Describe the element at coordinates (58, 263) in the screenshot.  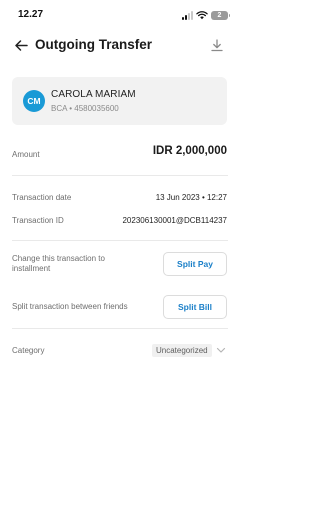
I see `installment-text: Change this transaction to installment` at that location.